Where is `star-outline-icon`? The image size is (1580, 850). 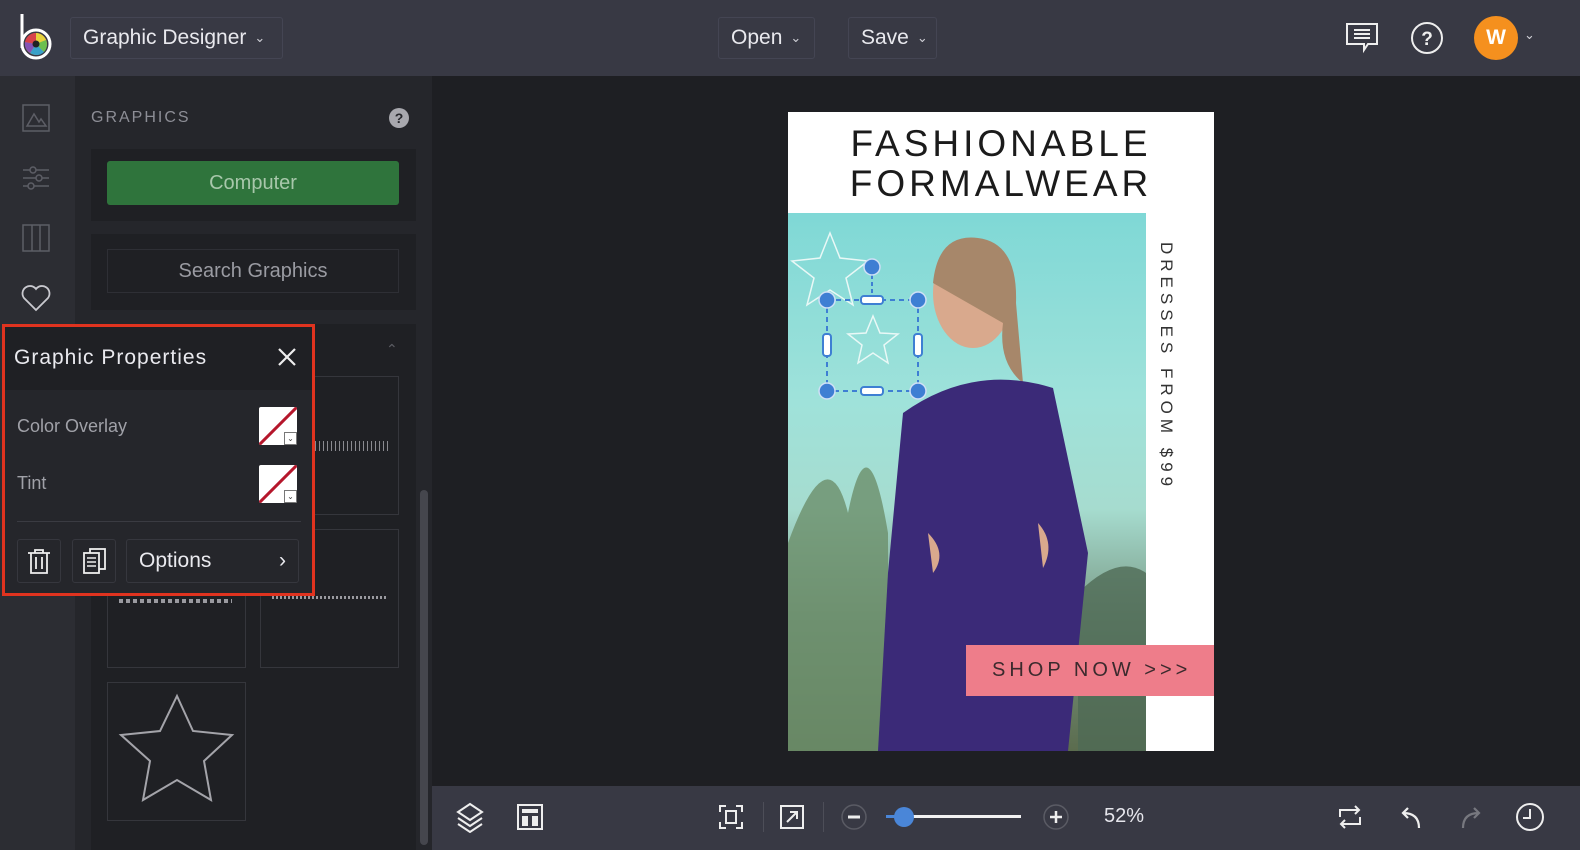
star-outline-icon is located at coordinates (176, 747).